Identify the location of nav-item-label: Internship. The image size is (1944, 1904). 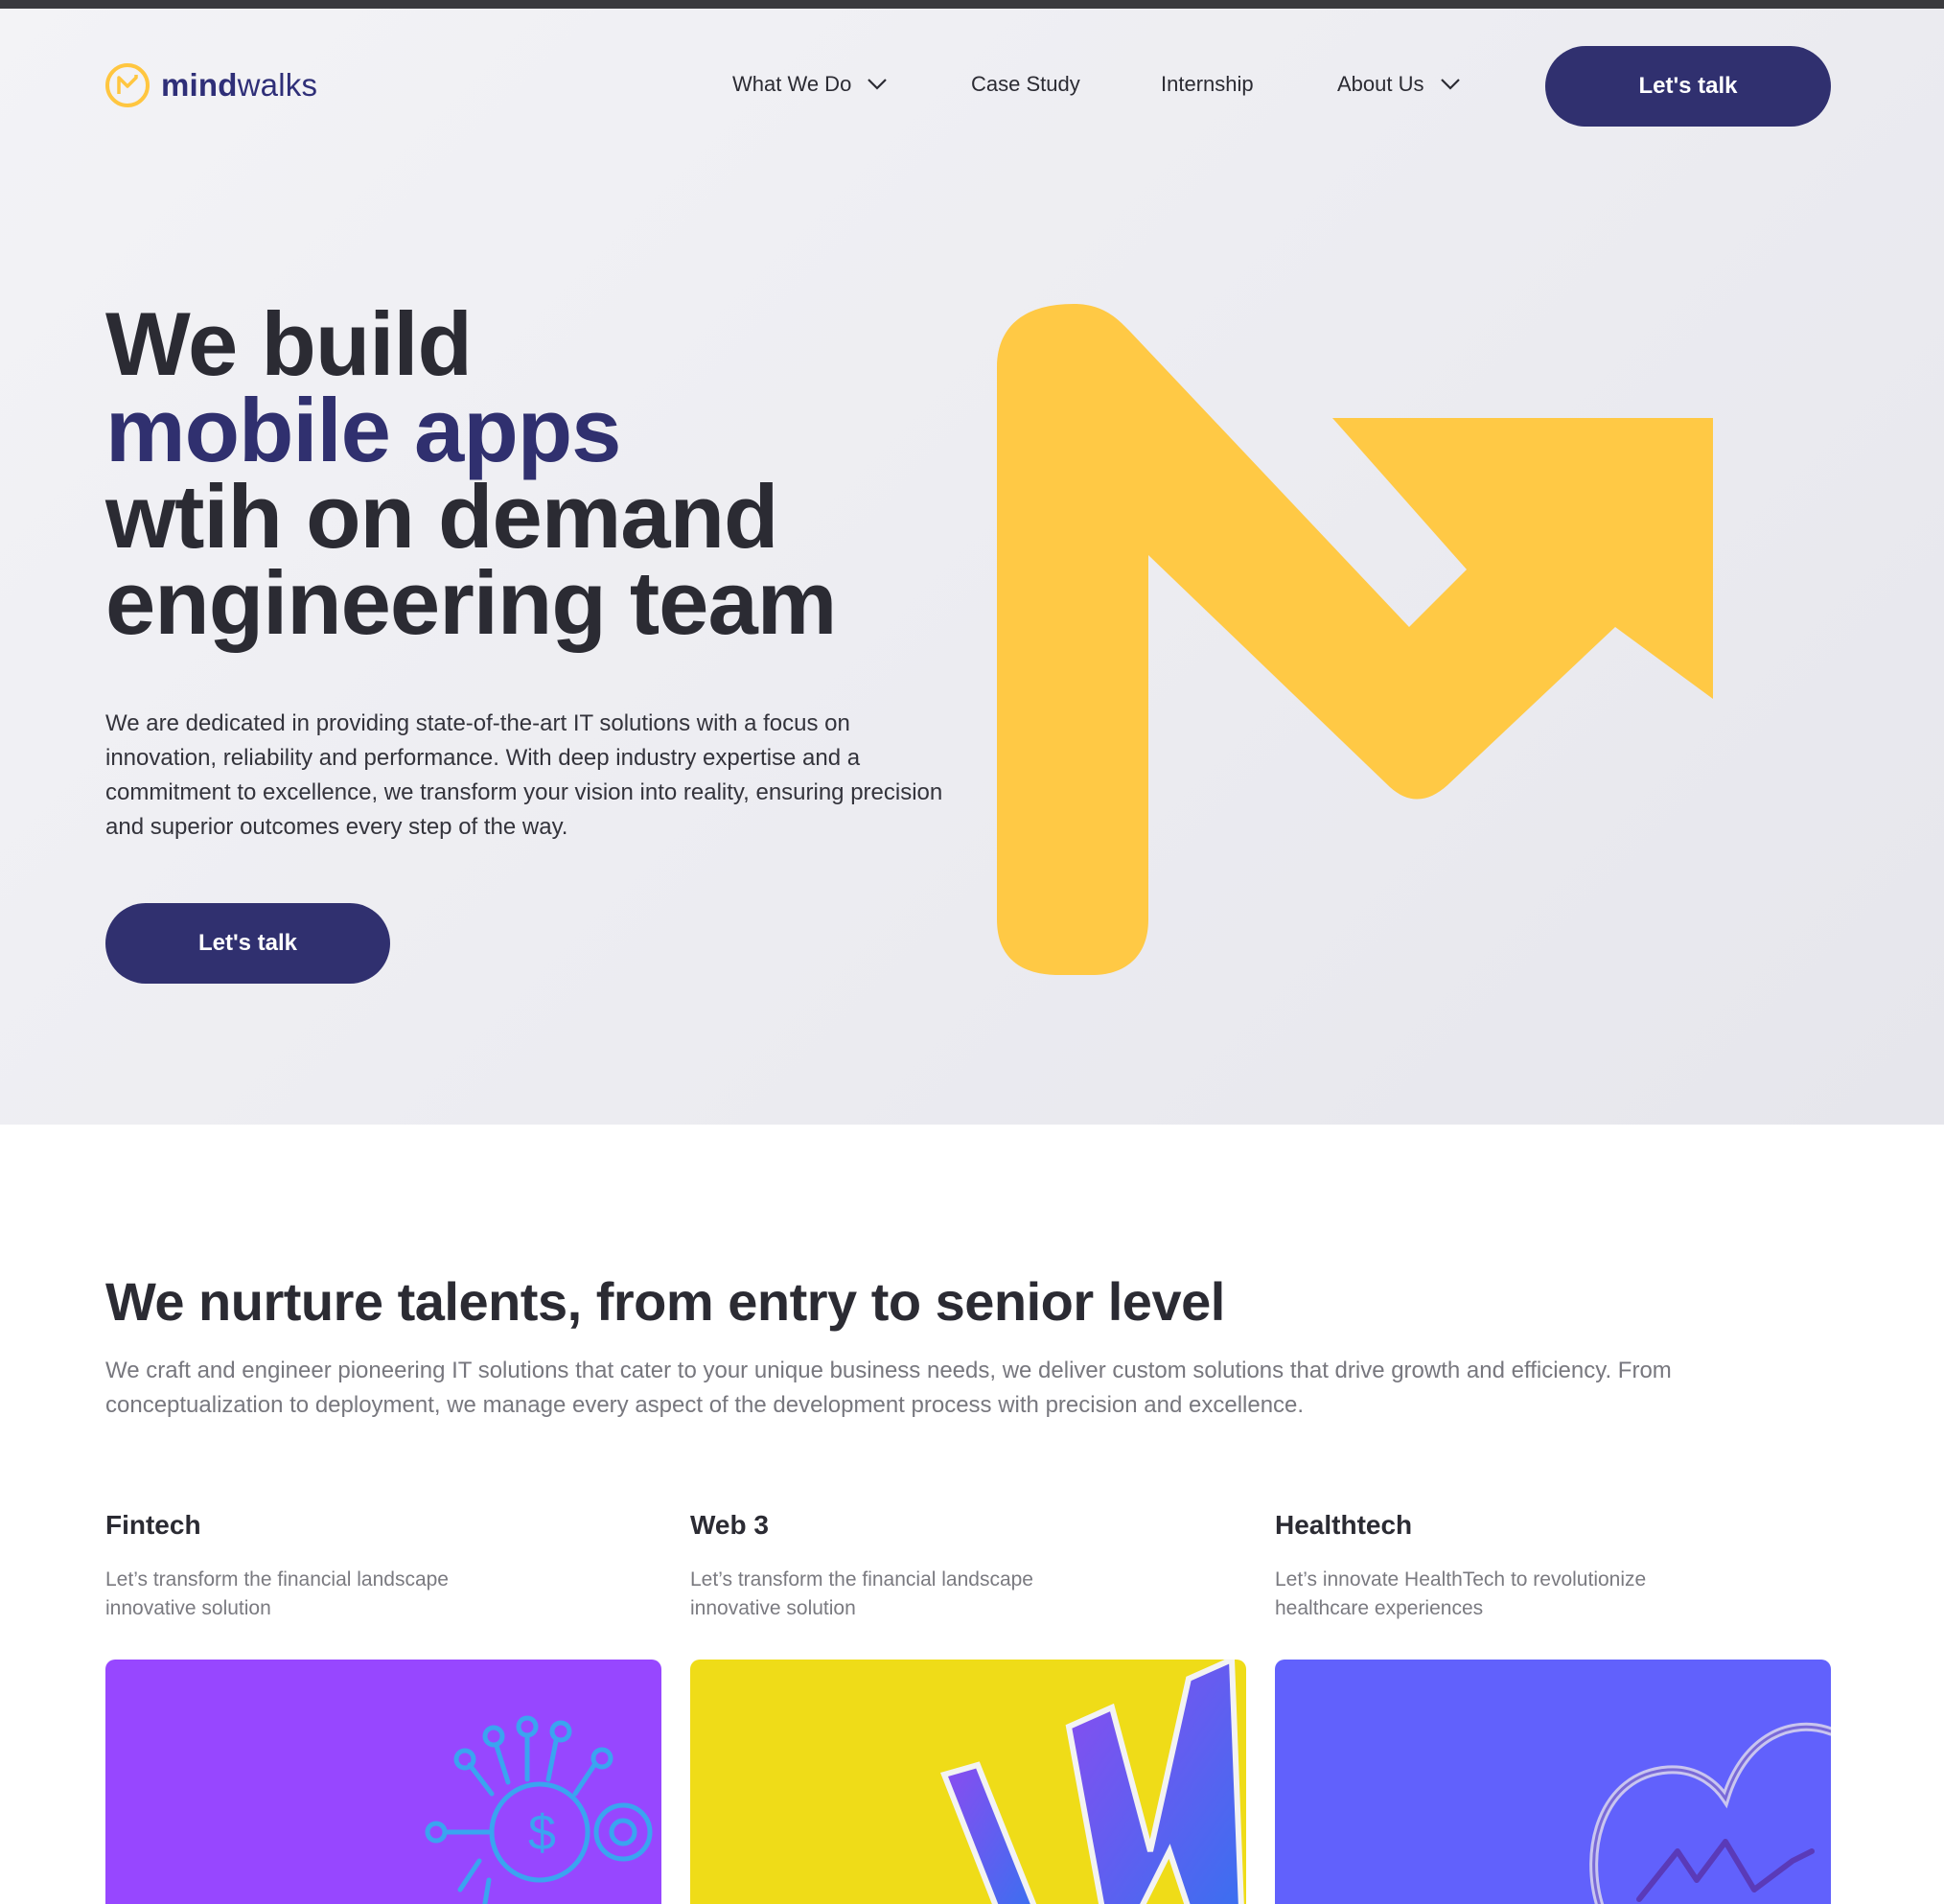
(1207, 84).